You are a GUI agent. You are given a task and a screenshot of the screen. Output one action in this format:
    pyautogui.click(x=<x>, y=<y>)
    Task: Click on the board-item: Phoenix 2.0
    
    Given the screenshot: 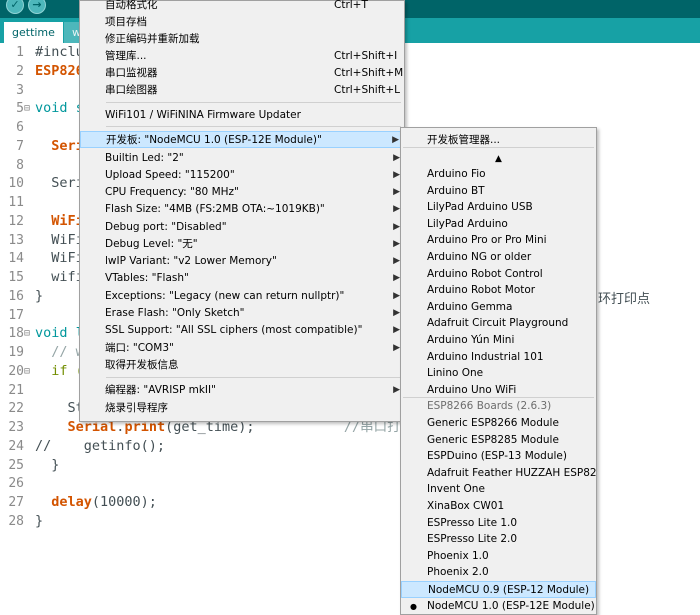 What is the action you would take?
    pyautogui.click(x=498, y=572)
    